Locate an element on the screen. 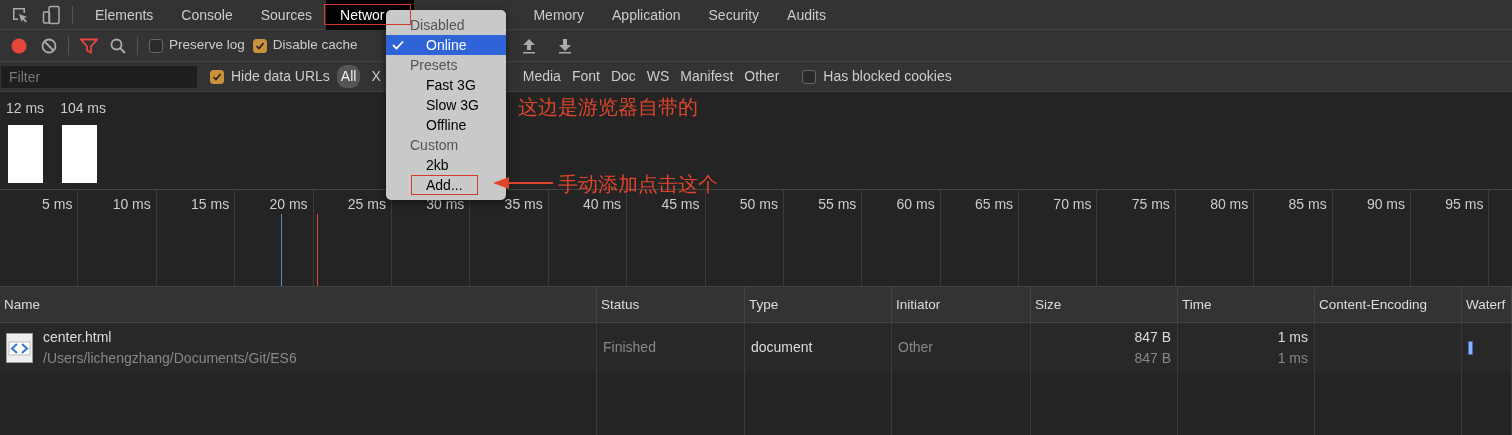 The height and width of the screenshot is (435, 1512). table-cell-text: Other is located at coordinates (916, 347).